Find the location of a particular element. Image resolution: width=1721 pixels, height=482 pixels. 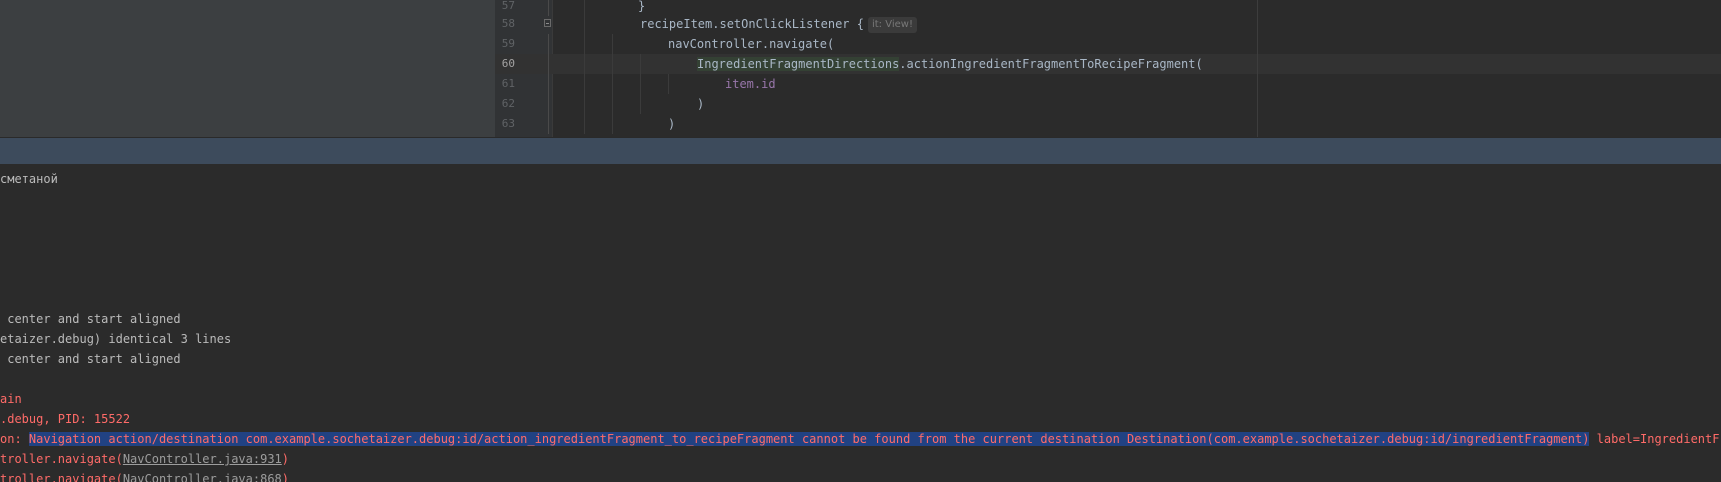

line-number: 61 is located at coordinates (508, 83).